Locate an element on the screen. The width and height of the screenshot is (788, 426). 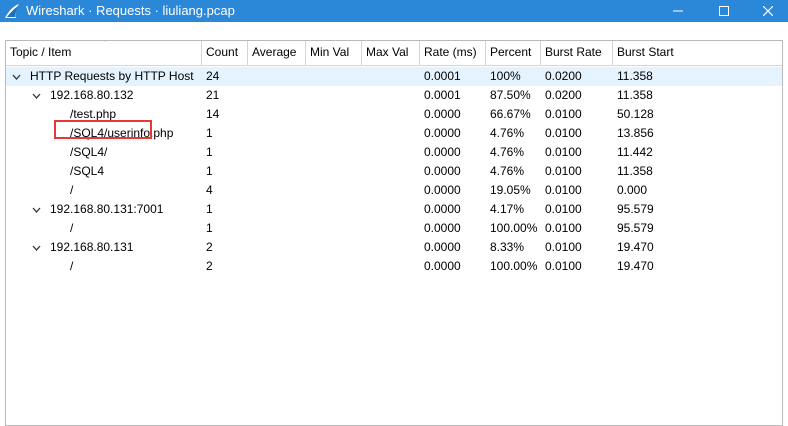
column-header-min-val: Min Val is located at coordinates (334, 53).